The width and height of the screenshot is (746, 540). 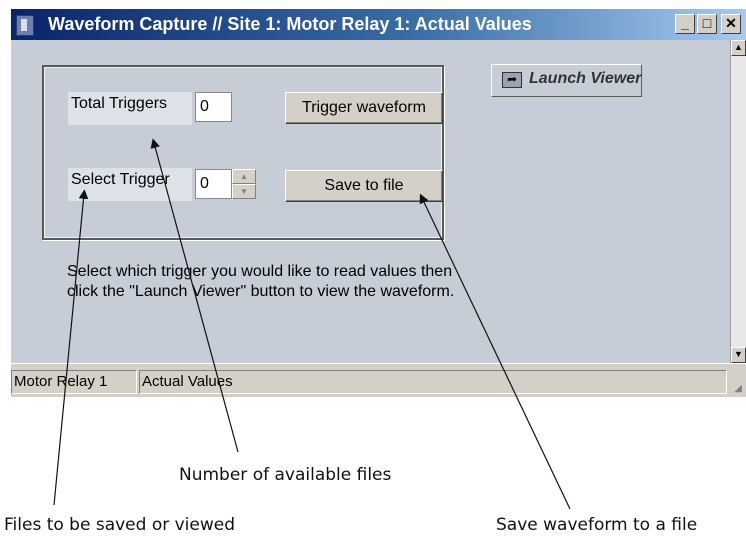 What do you see at coordinates (495, 351) in the screenshot?
I see `arrow-save-to-file` at bounding box center [495, 351].